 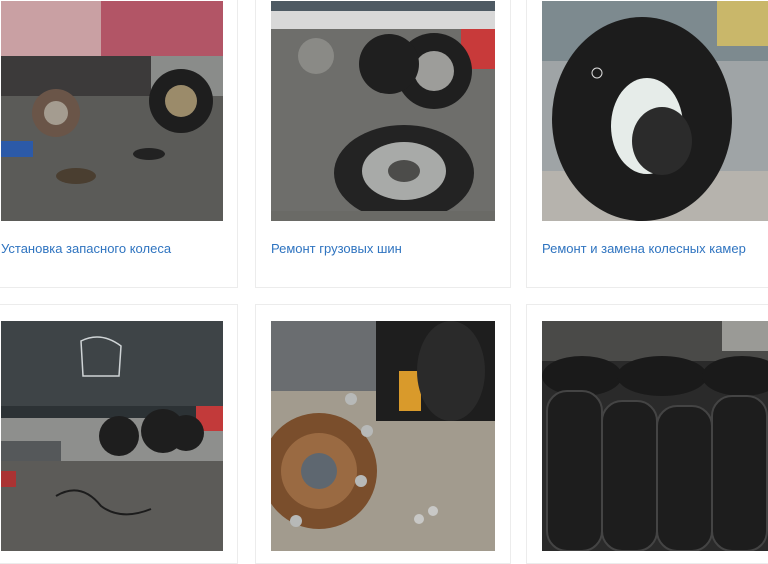 What do you see at coordinates (112, 111) in the screenshot?
I see `truck-wheel-removed-photo` at bounding box center [112, 111].